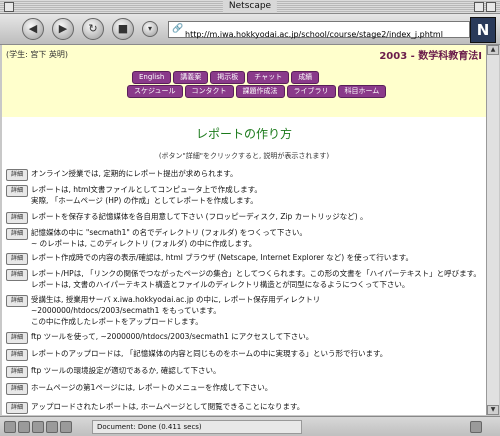 This screenshot has height=436, width=500. I want to click on collapse-box-icon, so click(491, 7).